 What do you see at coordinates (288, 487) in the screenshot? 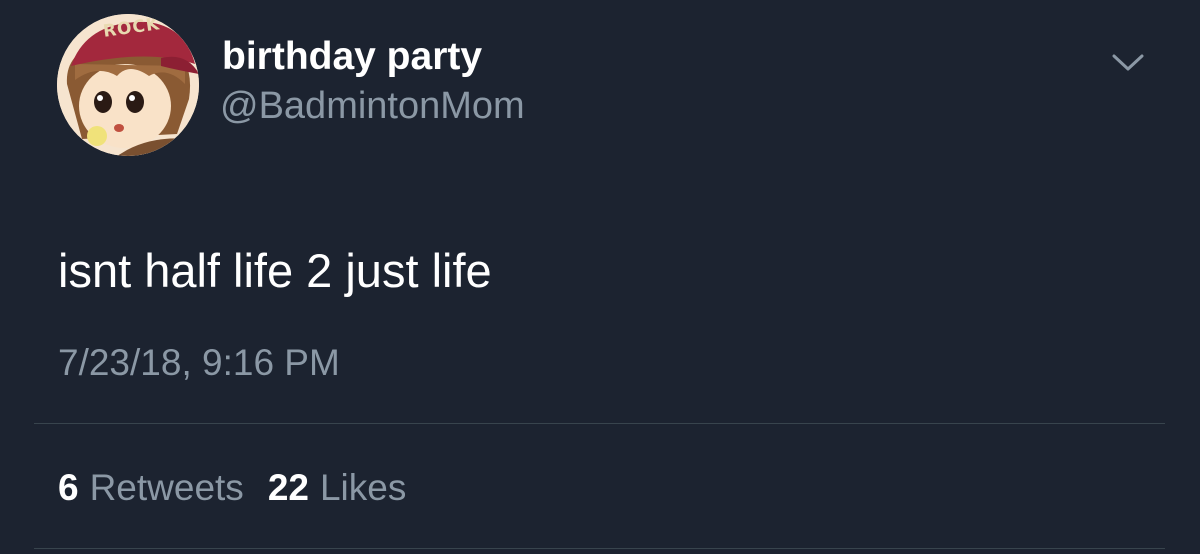
I see `likes-count: 22` at bounding box center [288, 487].